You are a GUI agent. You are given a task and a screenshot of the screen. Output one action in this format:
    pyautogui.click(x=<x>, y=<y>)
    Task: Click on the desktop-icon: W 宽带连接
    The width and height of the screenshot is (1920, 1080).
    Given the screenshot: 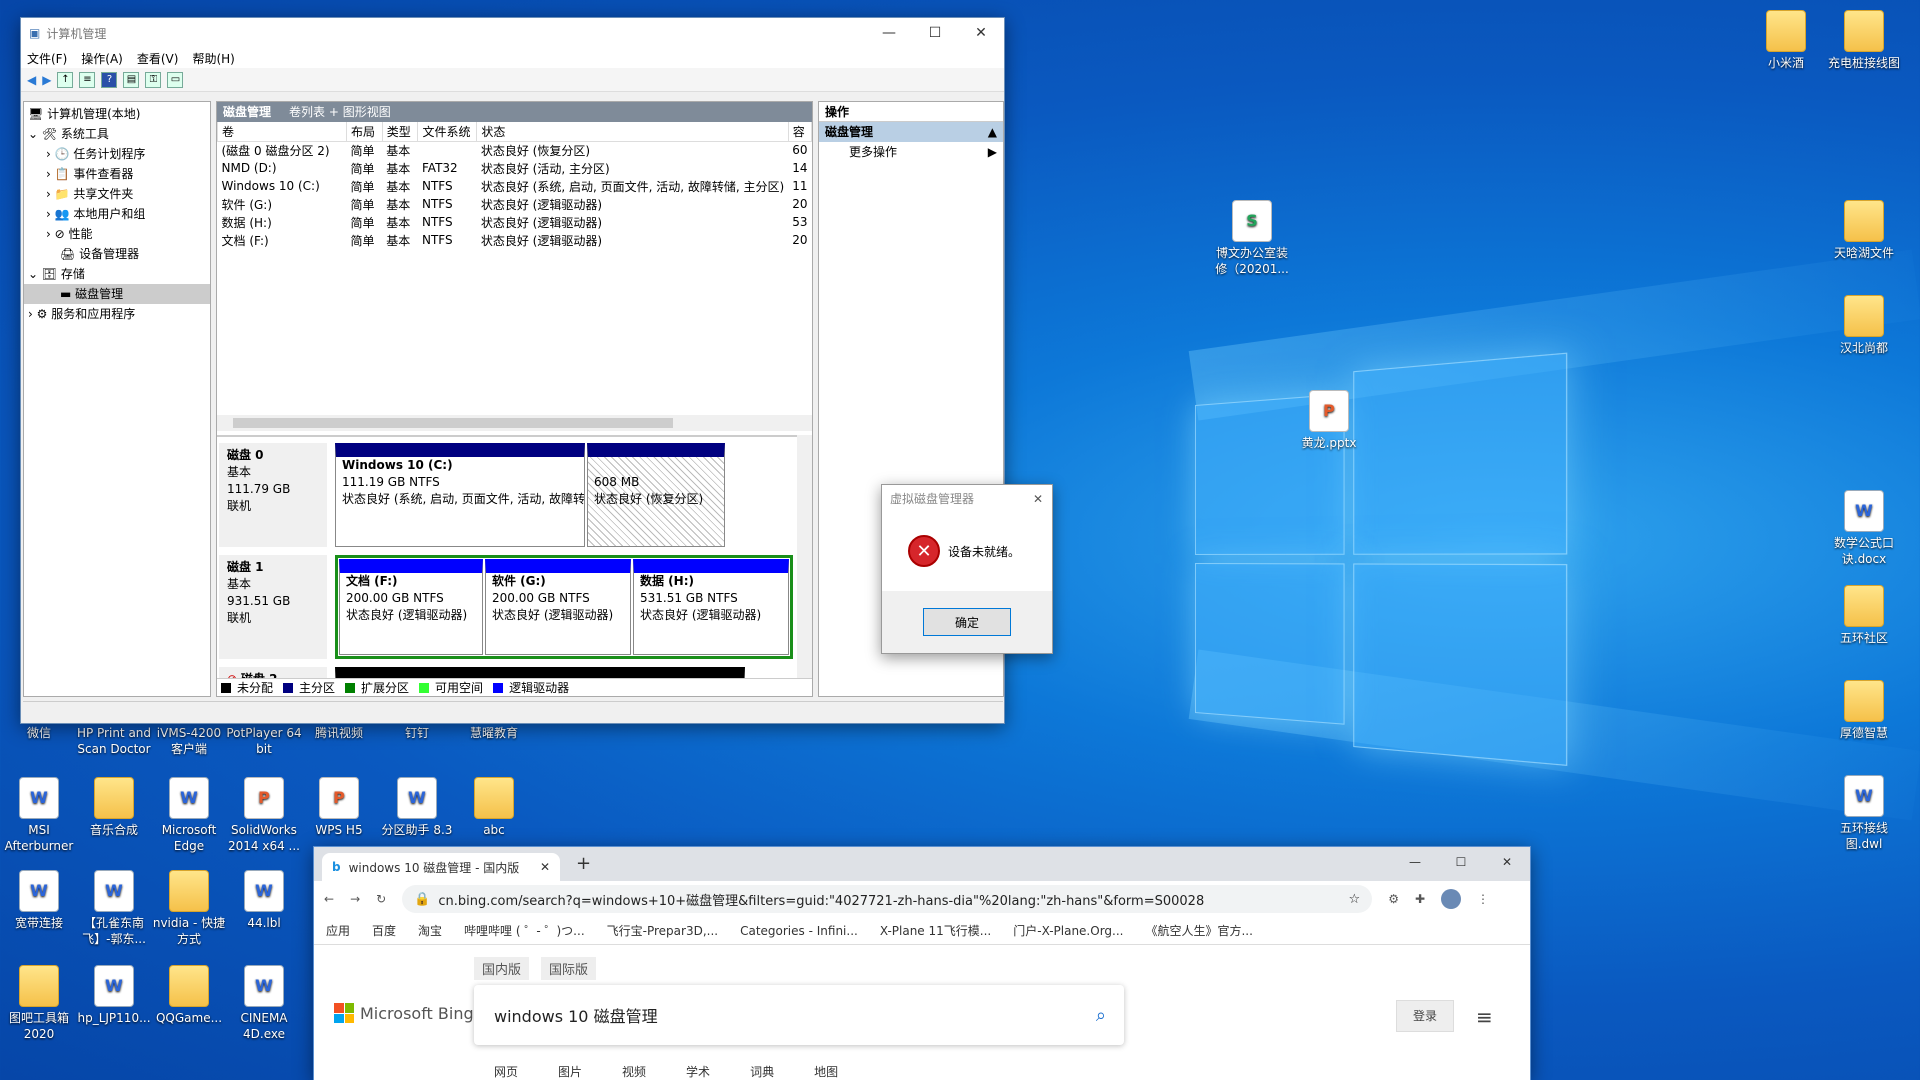 What is the action you would take?
    pyautogui.click(x=39, y=900)
    